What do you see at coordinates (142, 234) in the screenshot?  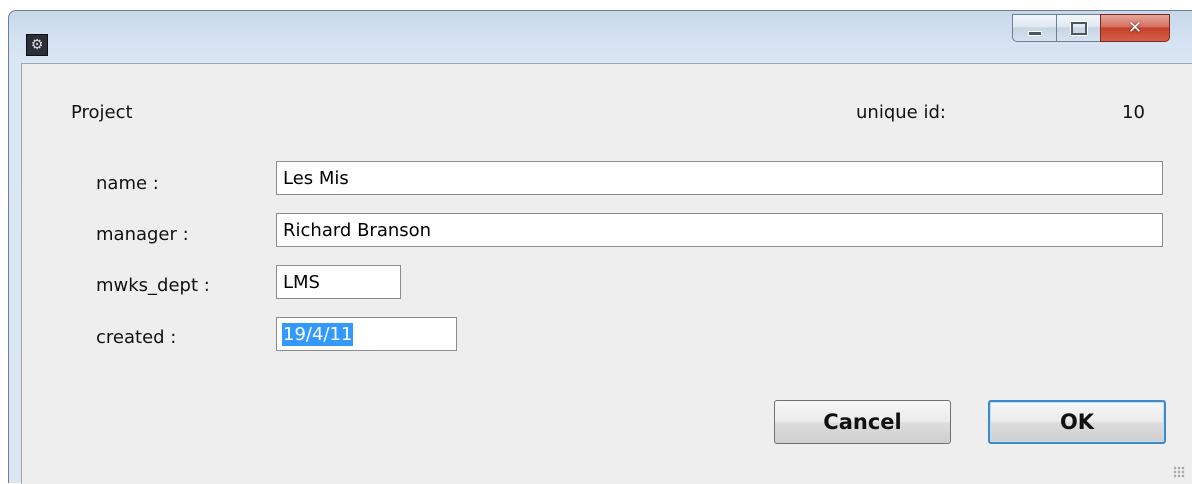 I see `manager-label: manager :` at bounding box center [142, 234].